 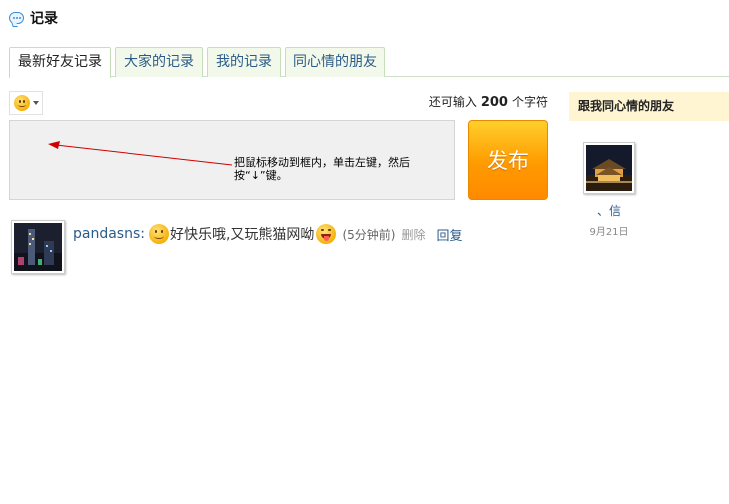 I want to click on tab-bar: 最新好友记录 大家的记录 我的记录 同心情的朋友, so click(x=369, y=62).